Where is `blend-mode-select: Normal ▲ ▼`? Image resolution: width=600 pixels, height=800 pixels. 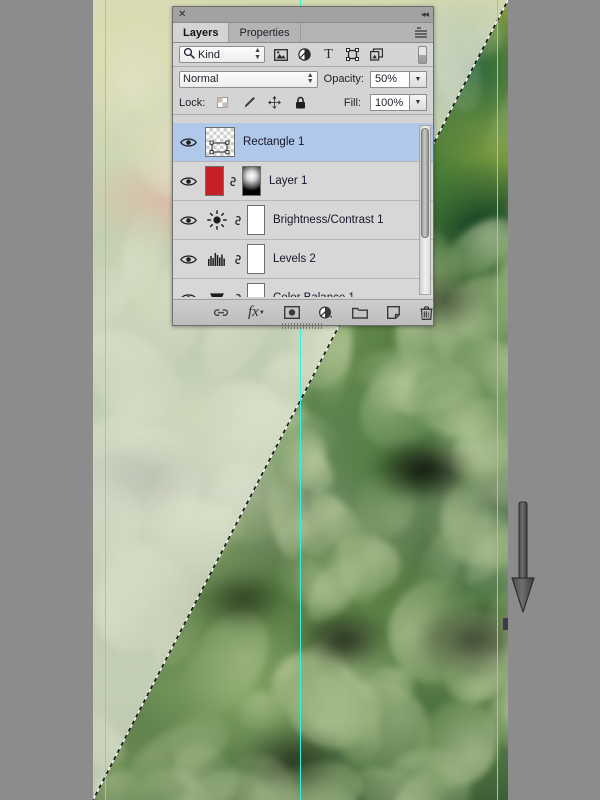
blend-mode-select: Normal ▲ ▼ is located at coordinates (248, 79).